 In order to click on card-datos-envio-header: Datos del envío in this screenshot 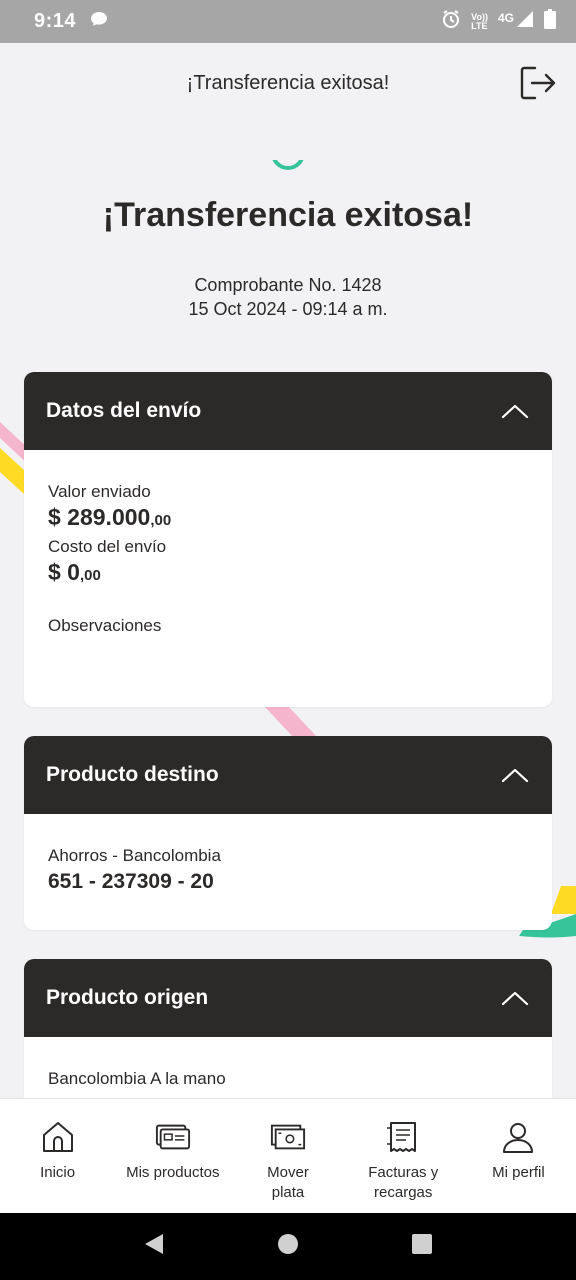, I will do `click(288, 411)`.